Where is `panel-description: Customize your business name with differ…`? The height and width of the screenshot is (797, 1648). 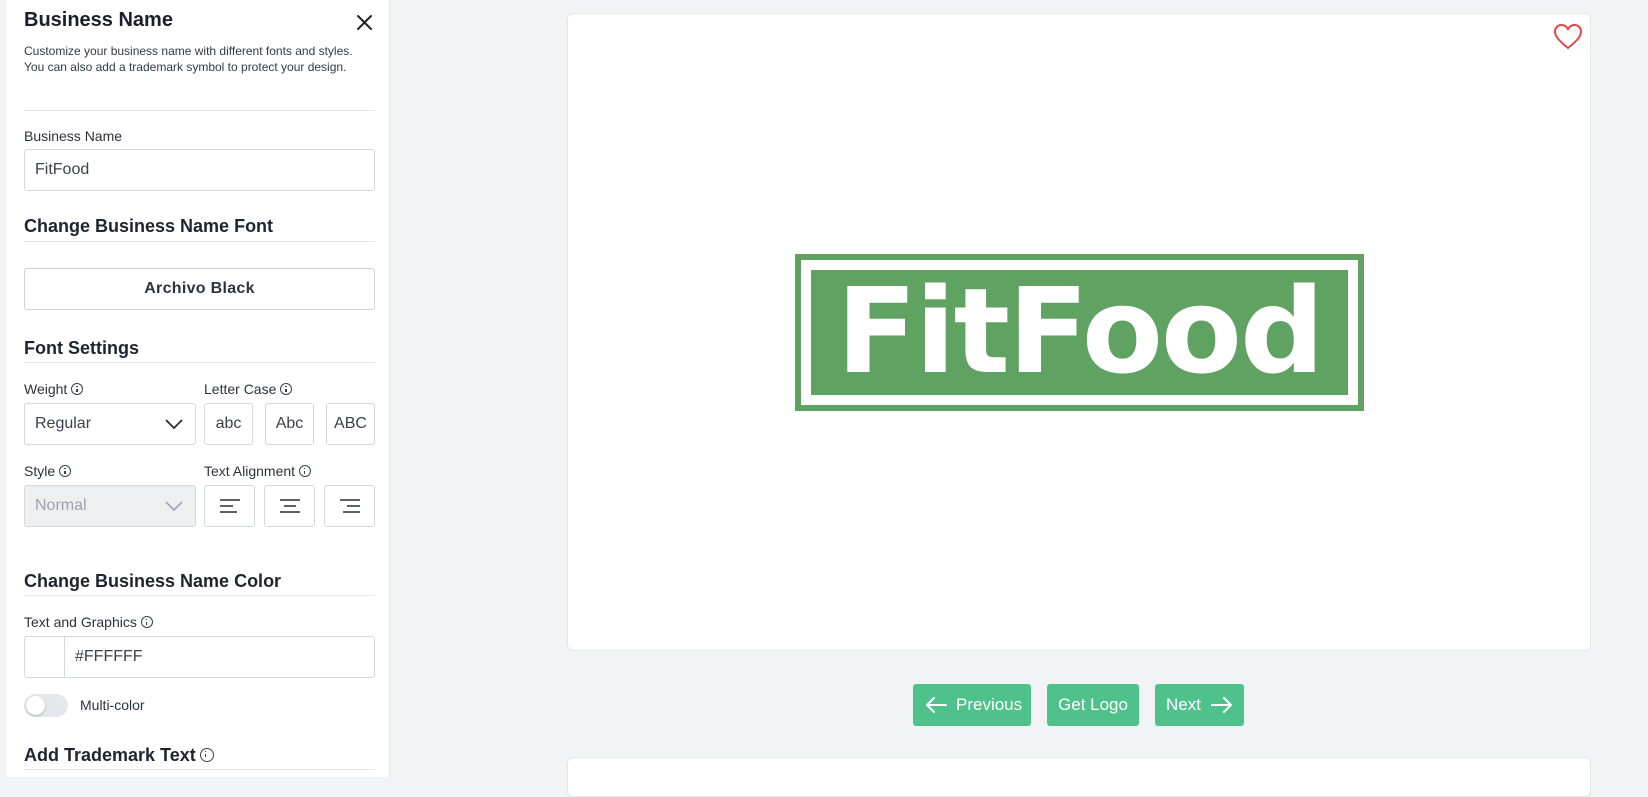 panel-description: Customize your business name with differ… is located at coordinates (188, 59).